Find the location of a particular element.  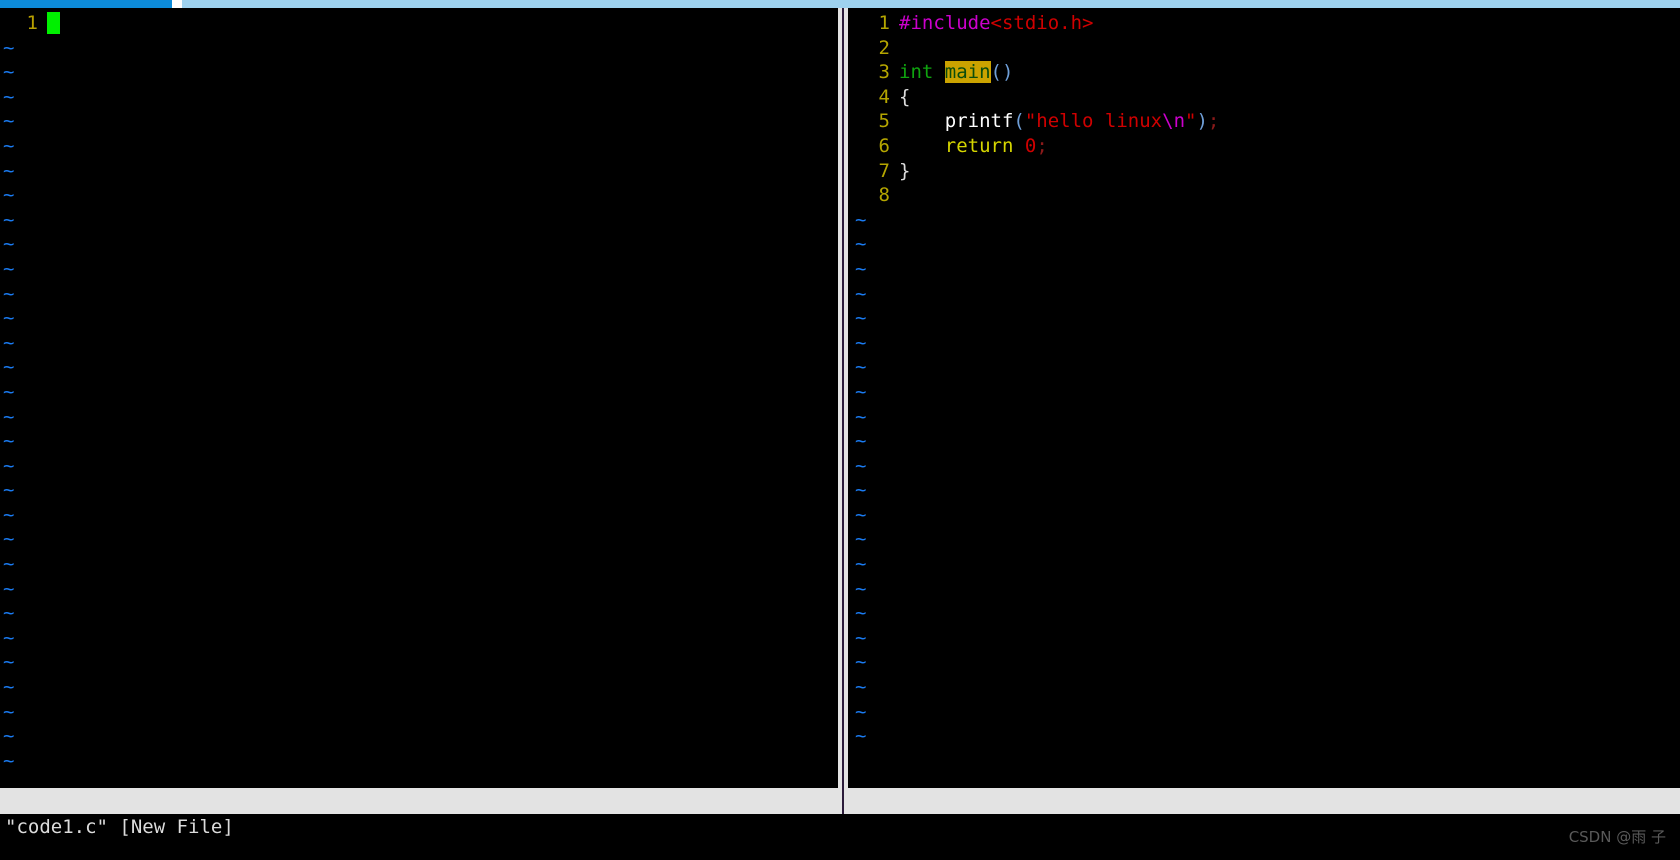

buffer-line: 7} is located at coordinates (1266, 171).